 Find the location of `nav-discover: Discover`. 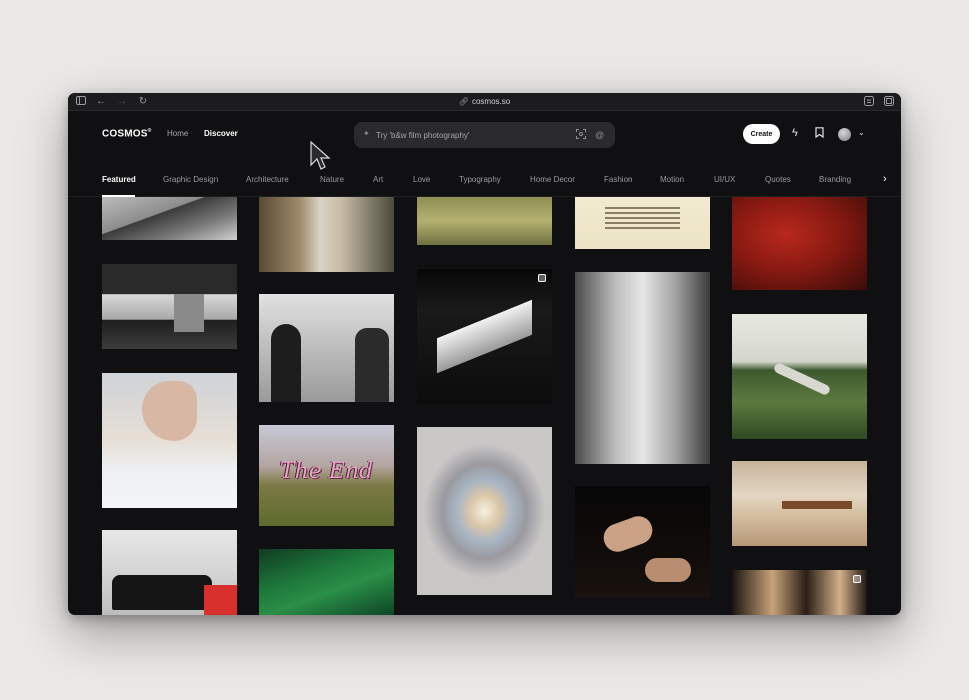

nav-discover: Discover is located at coordinates (221, 133).